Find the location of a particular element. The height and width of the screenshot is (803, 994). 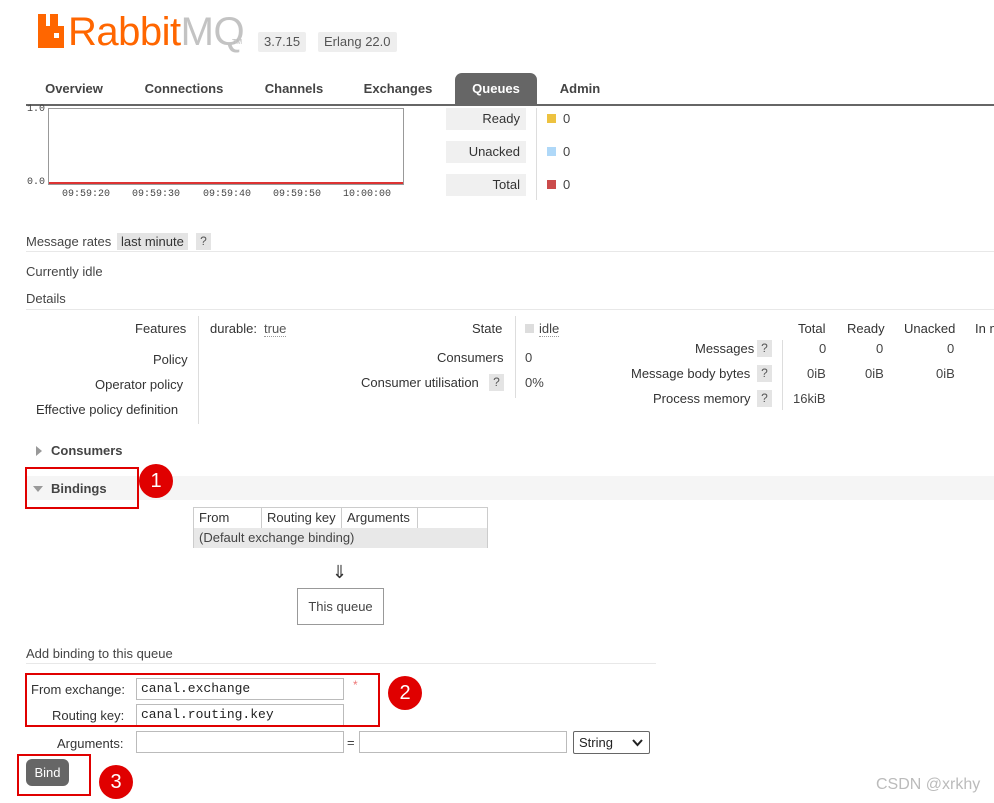

legend-unacked-label: Unacked is located at coordinates (486, 152).